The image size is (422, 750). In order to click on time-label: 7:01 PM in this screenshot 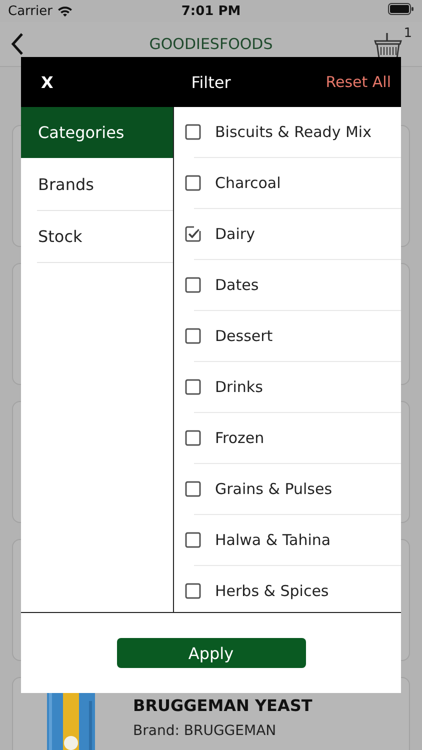, I will do `click(211, 11)`.